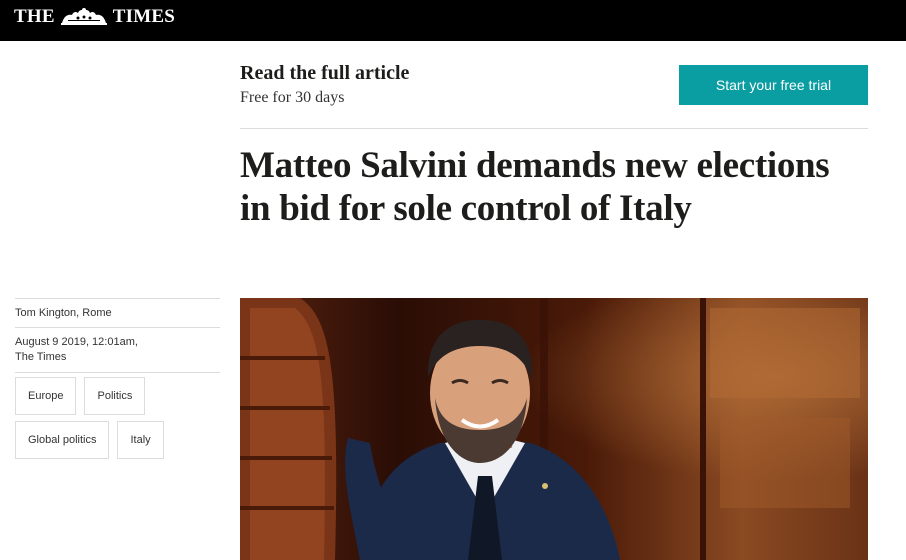  Describe the element at coordinates (117, 372) in the screenshot. I see `meta-divider` at that location.